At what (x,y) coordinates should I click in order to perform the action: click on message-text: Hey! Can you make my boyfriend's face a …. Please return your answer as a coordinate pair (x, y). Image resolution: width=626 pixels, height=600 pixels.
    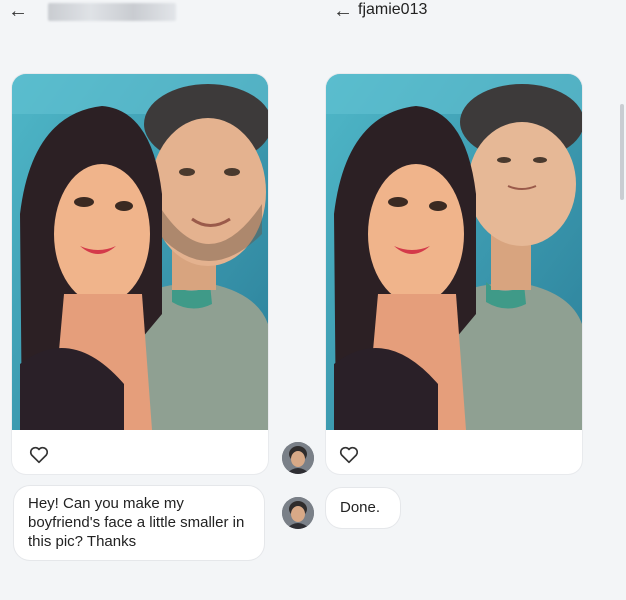
    Looking at the image, I should click on (136, 522).